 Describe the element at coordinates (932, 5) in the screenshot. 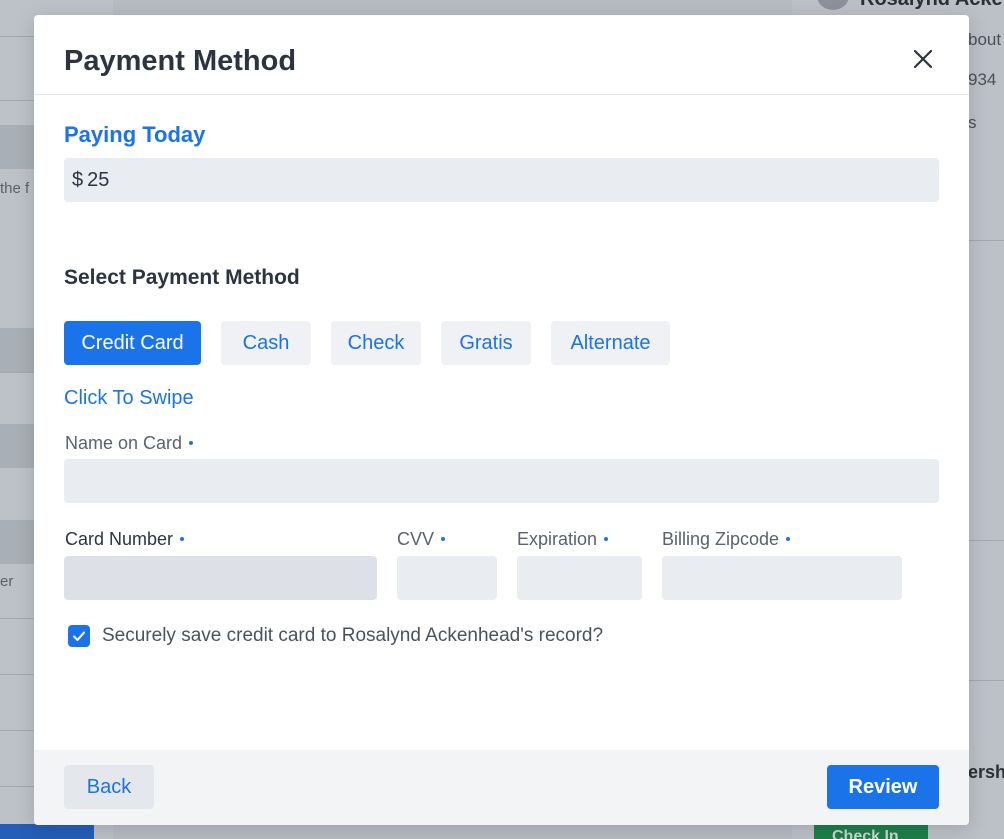

I see `background-client-name: Rosalynd Ackenhead` at that location.